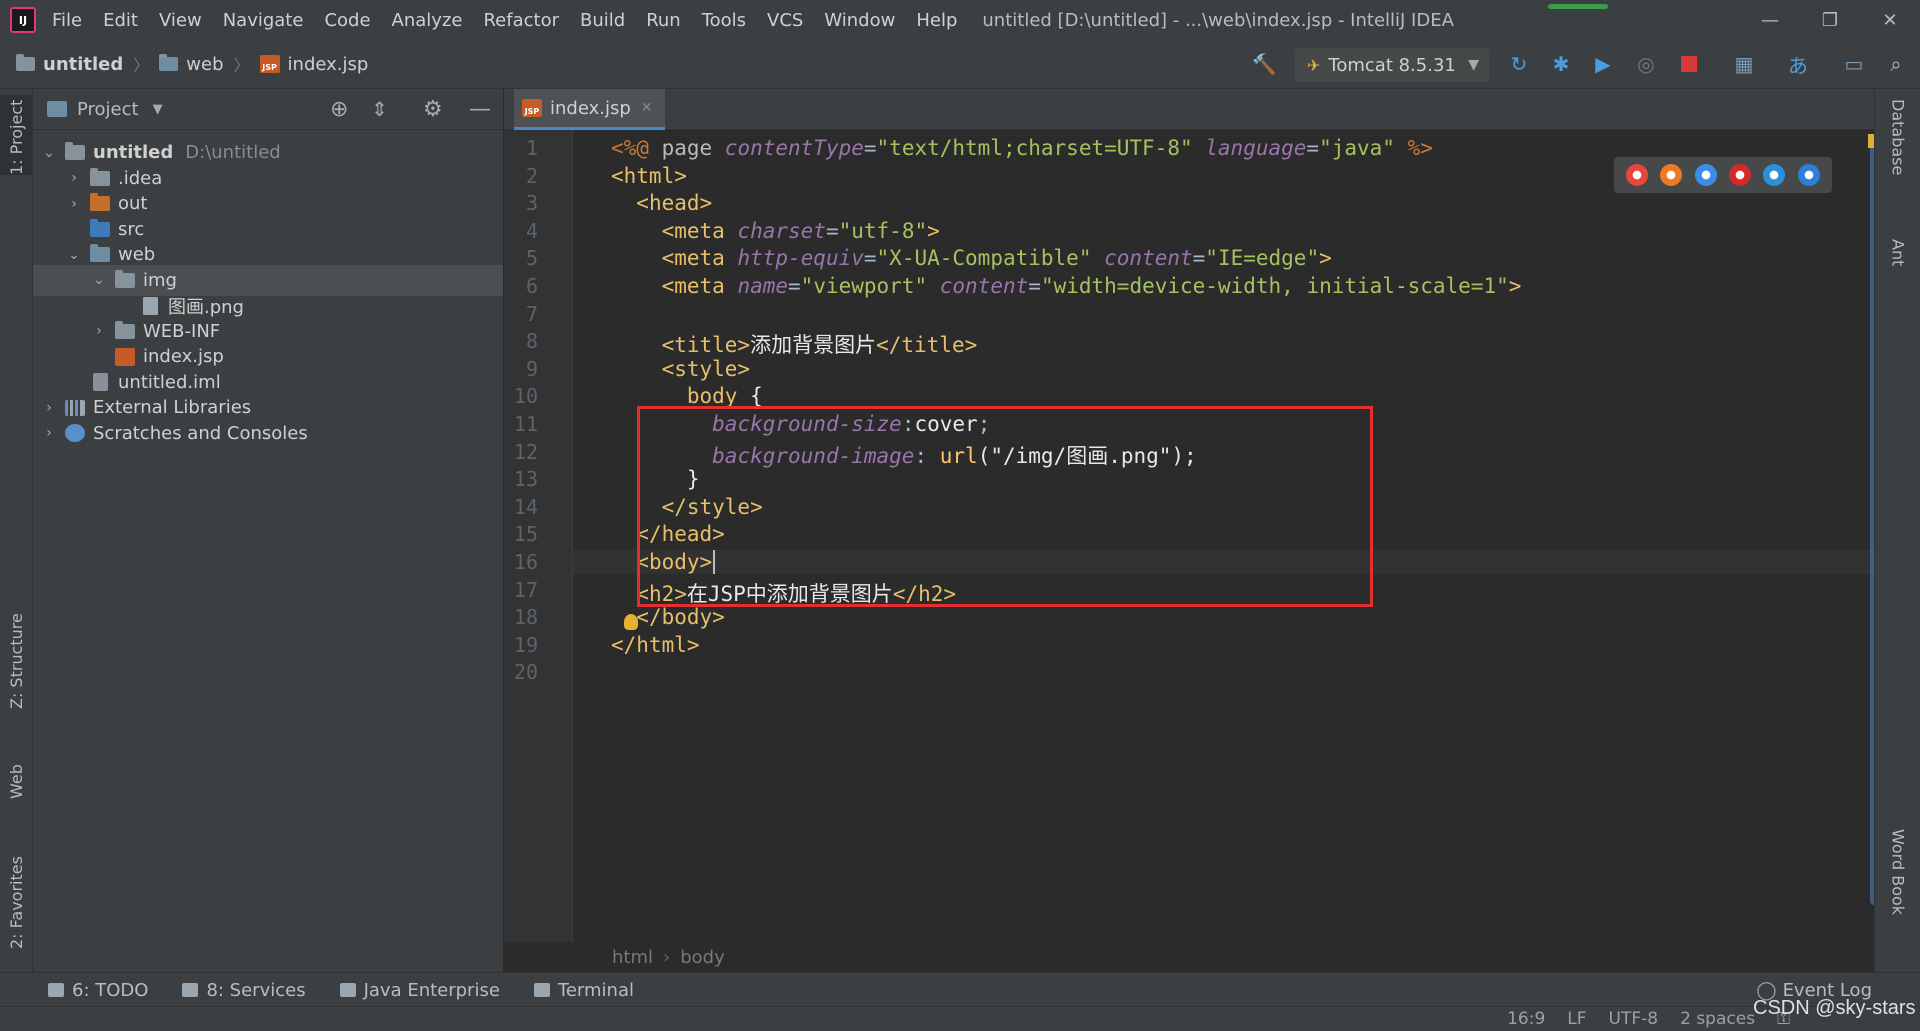 This screenshot has height=1031, width=1920. What do you see at coordinates (263, 20) in the screenshot?
I see `menu-navigate: Navigate` at bounding box center [263, 20].